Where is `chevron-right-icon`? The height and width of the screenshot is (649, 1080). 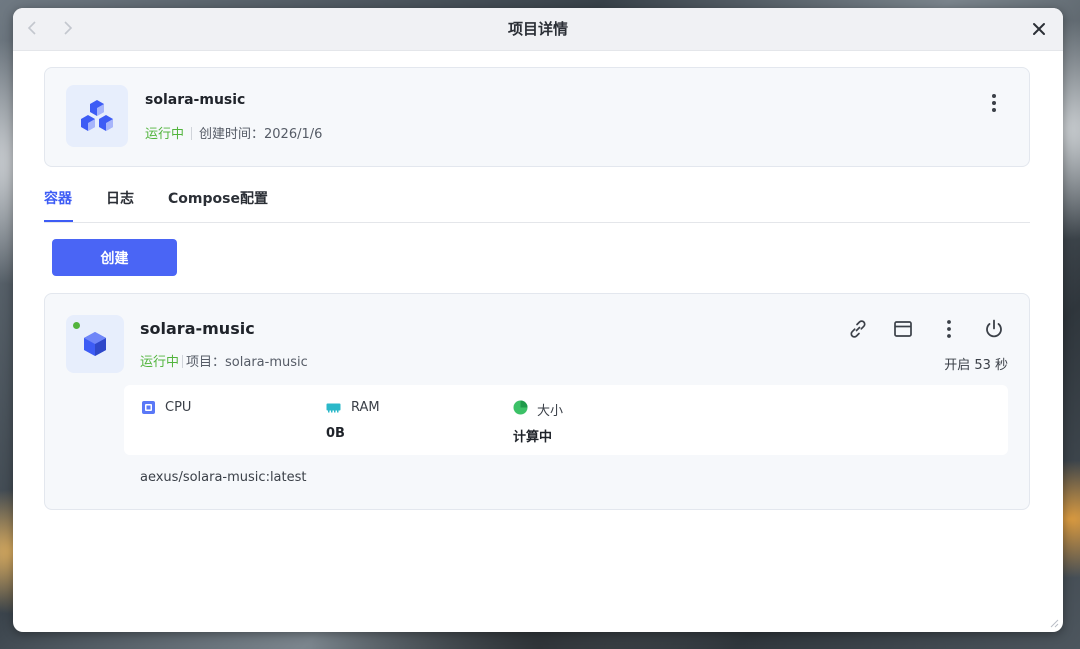 chevron-right-icon is located at coordinates (68, 28).